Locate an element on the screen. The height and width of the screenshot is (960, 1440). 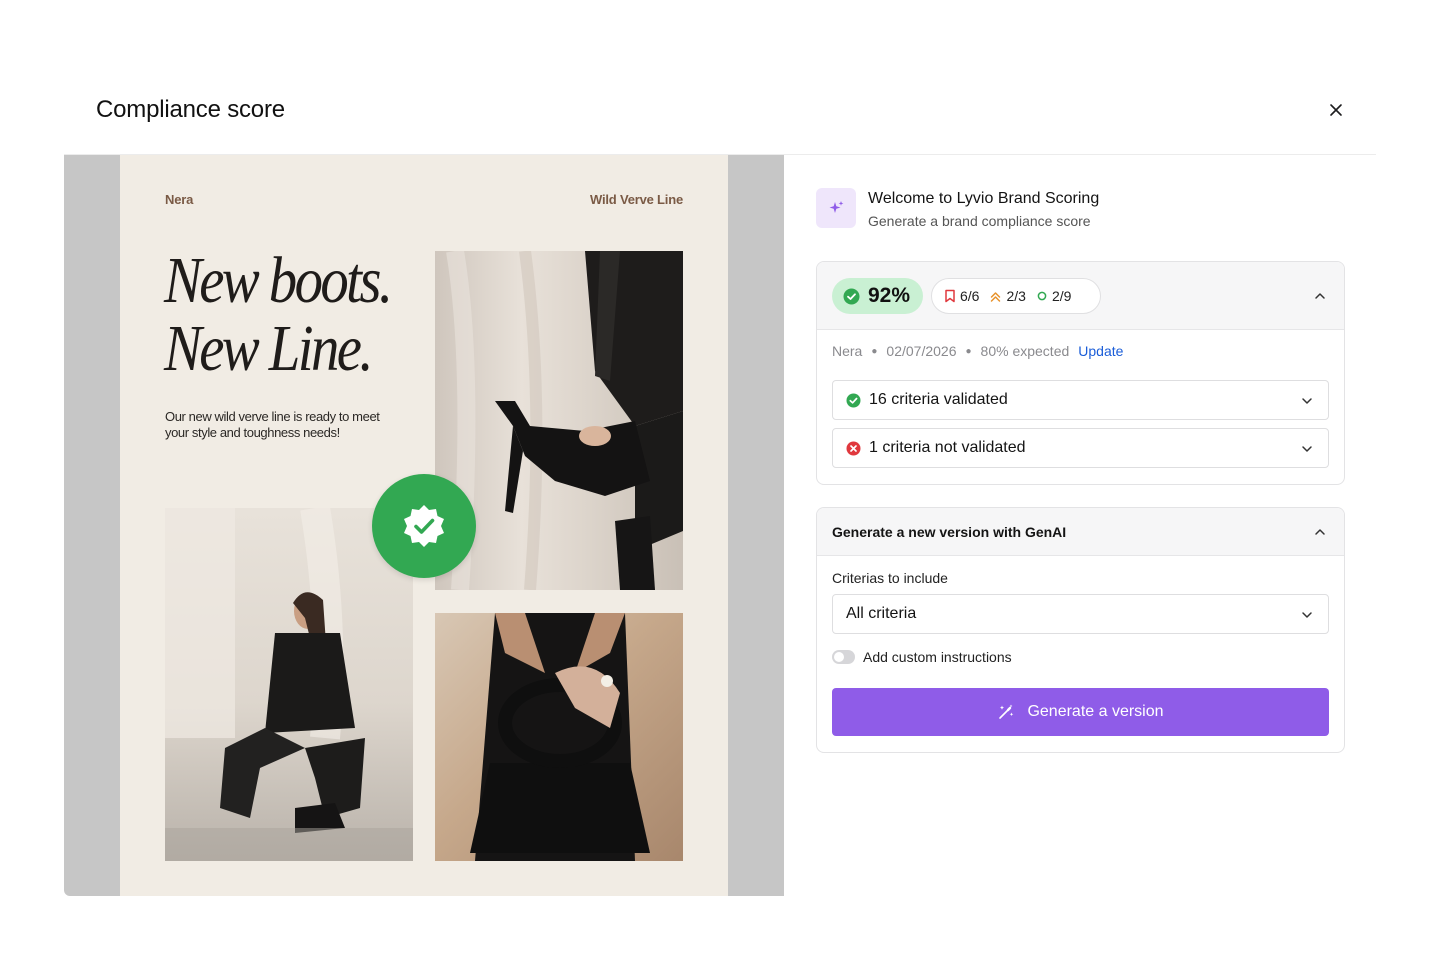
stat-critical-value: 6/6 is located at coordinates (970, 296).